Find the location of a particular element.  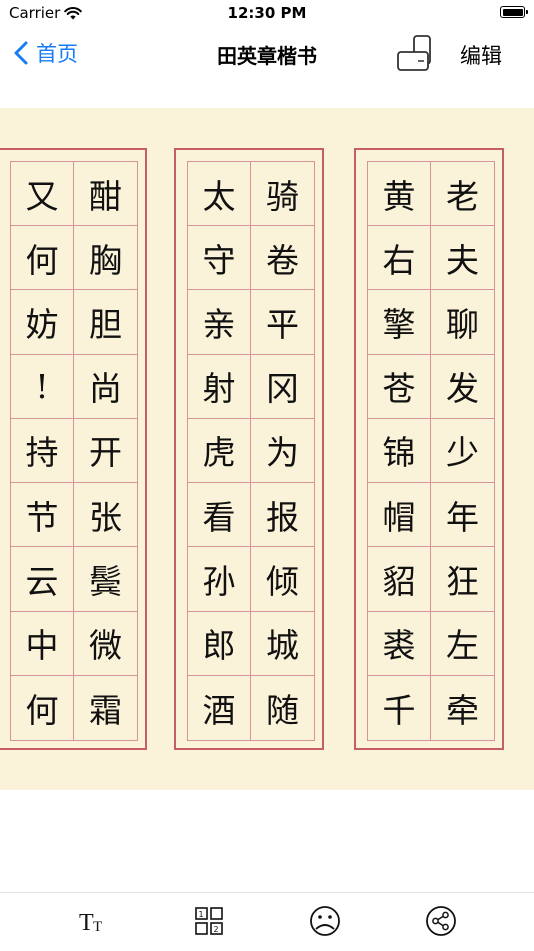

grid-layout-icon: 1 2 is located at coordinates (209, 921).